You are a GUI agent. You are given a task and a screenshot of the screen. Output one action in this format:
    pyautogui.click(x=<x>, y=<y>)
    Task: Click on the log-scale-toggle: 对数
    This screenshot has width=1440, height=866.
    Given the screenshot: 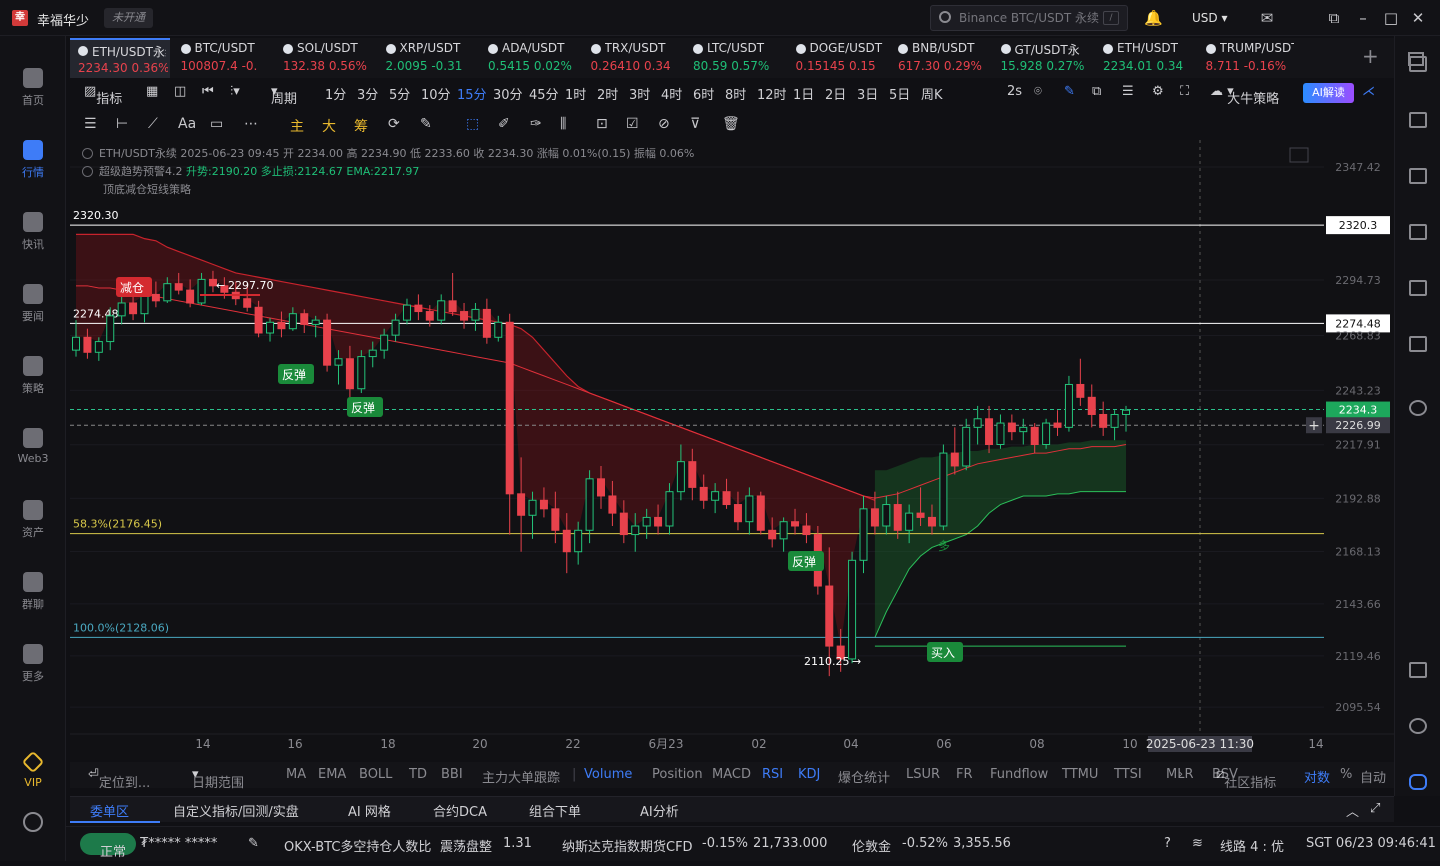 What is the action you would take?
    pyautogui.click(x=1317, y=776)
    